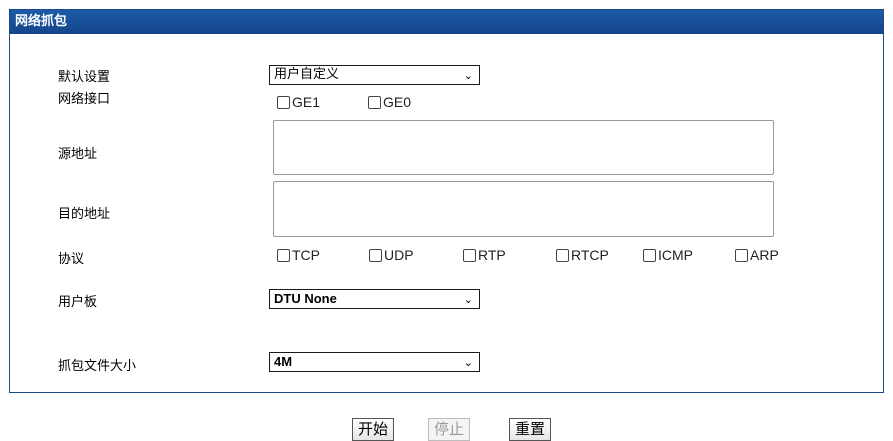 This screenshot has width=893, height=441. Describe the element at coordinates (97, 366) in the screenshot. I see `capture-size-label: 抓包文件大小` at that location.